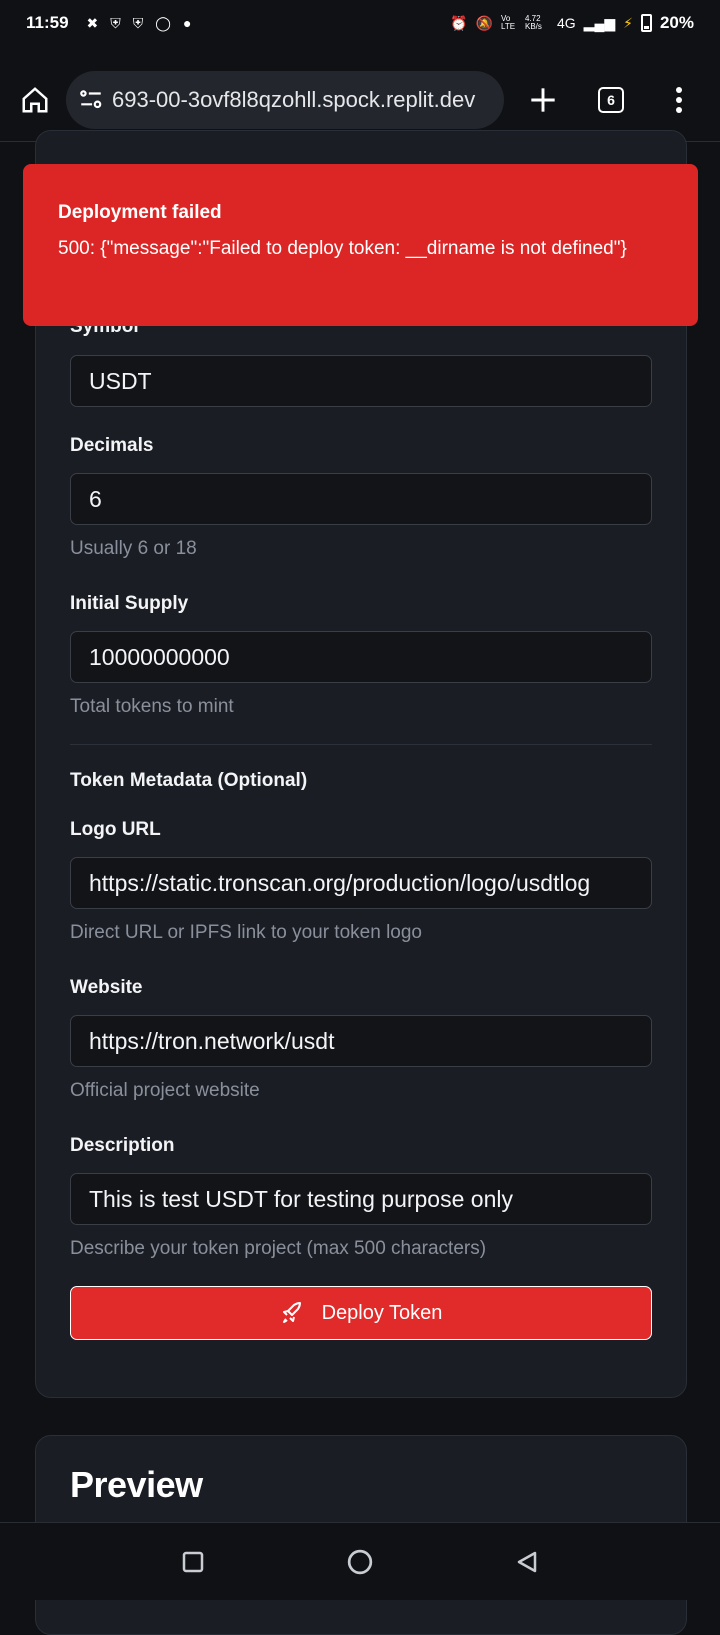  Describe the element at coordinates (133, 548) in the screenshot. I see `decimals-hint: Usually 6 or 18` at that location.